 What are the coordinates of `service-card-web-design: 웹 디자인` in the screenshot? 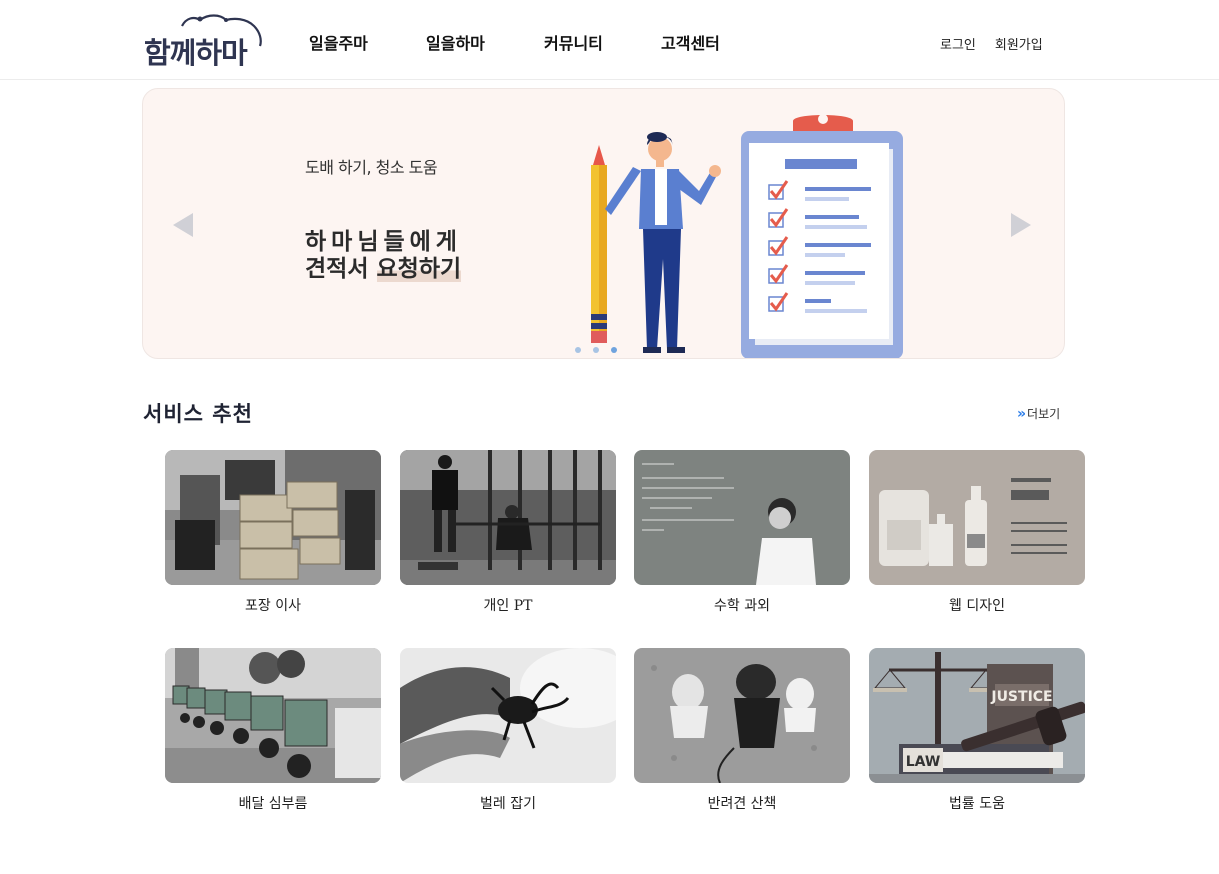 It's located at (977, 532).